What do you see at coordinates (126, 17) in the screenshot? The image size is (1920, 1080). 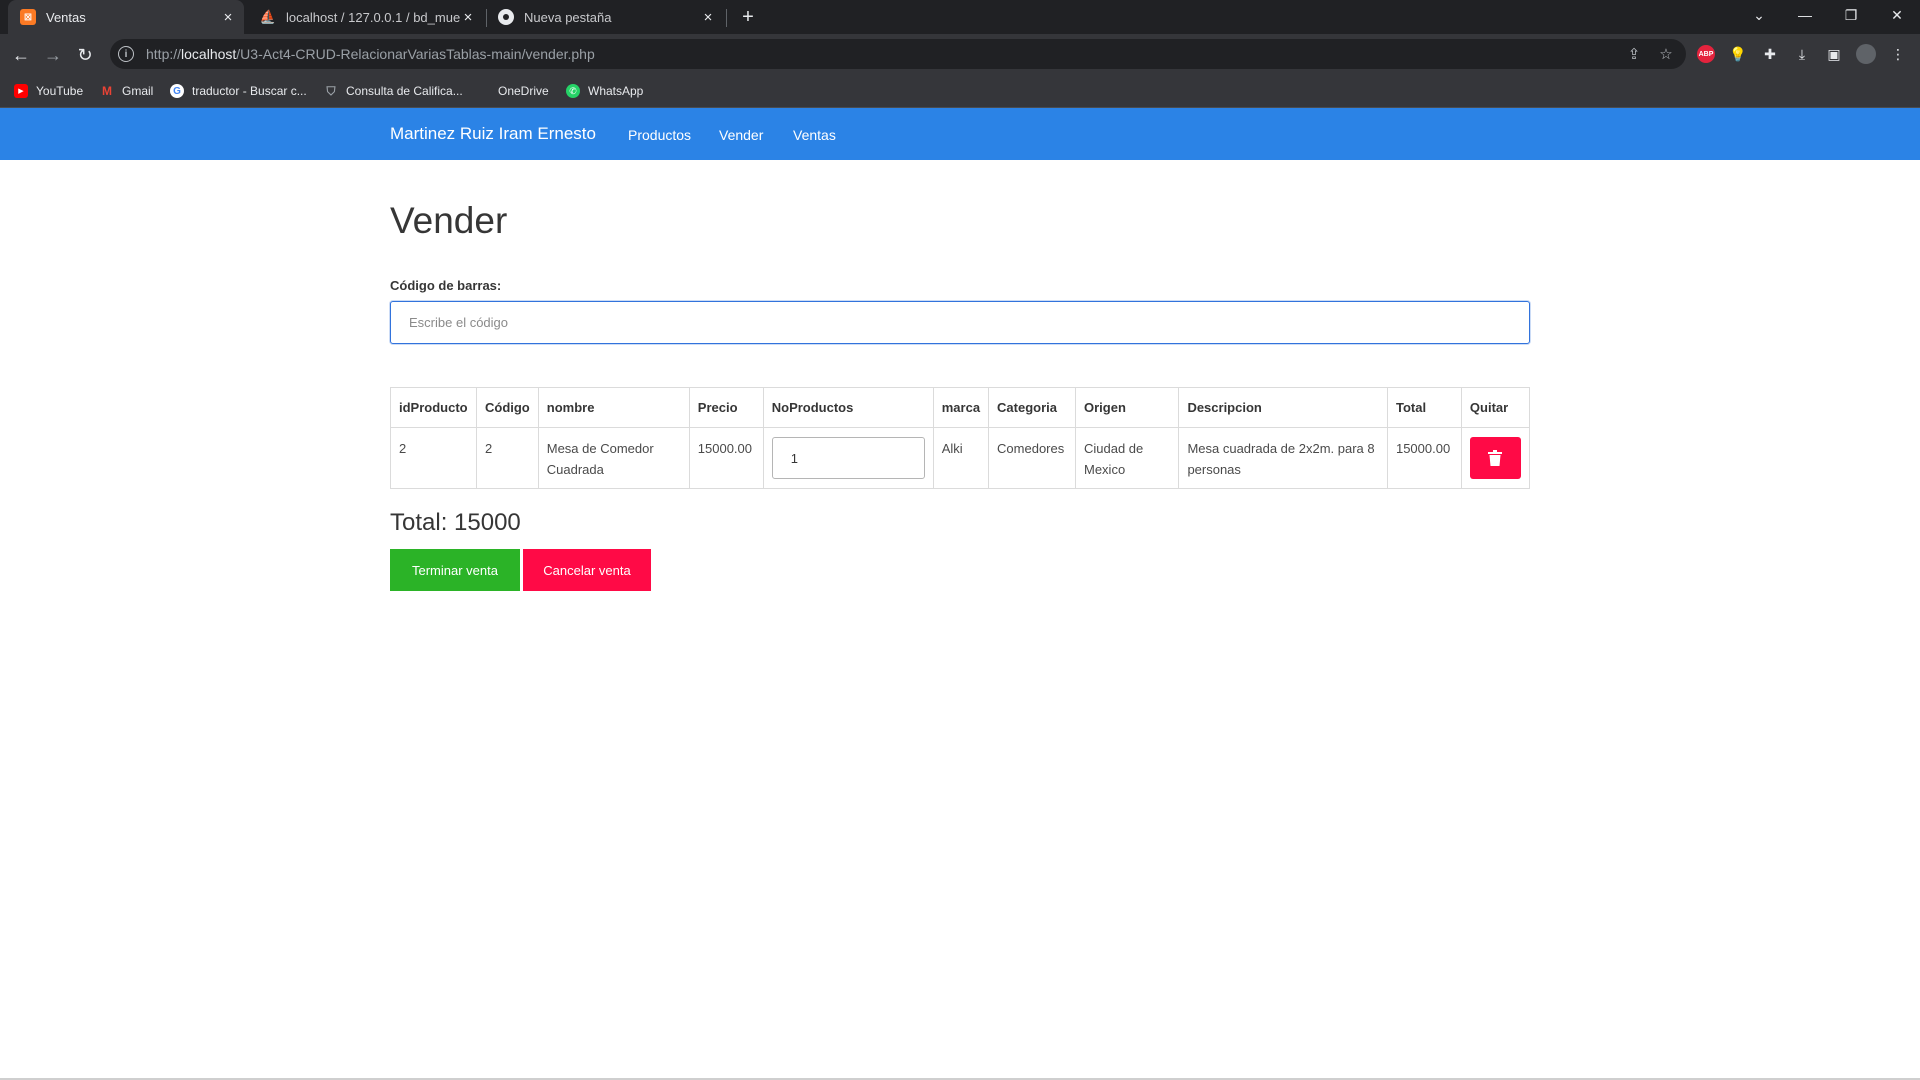 I see `tab-ventas: ⊠ Ventas ×` at bounding box center [126, 17].